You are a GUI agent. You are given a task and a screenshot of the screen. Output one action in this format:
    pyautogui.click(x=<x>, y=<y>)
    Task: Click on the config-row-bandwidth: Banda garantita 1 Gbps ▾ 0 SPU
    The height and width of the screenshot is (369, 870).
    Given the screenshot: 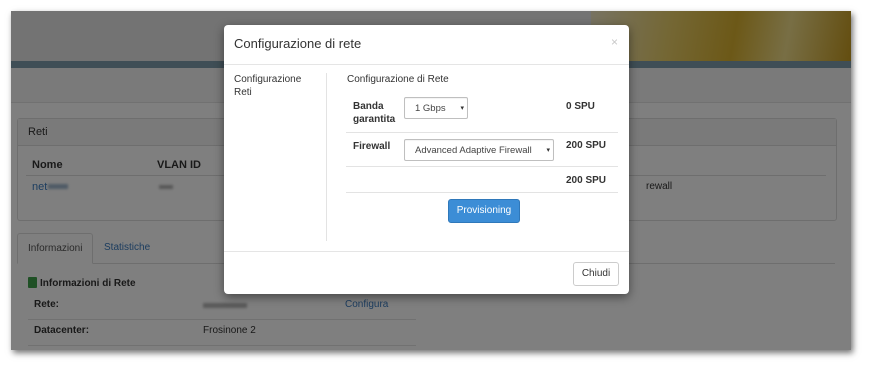 What is the action you would take?
    pyautogui.click(x=482, y=113)
    